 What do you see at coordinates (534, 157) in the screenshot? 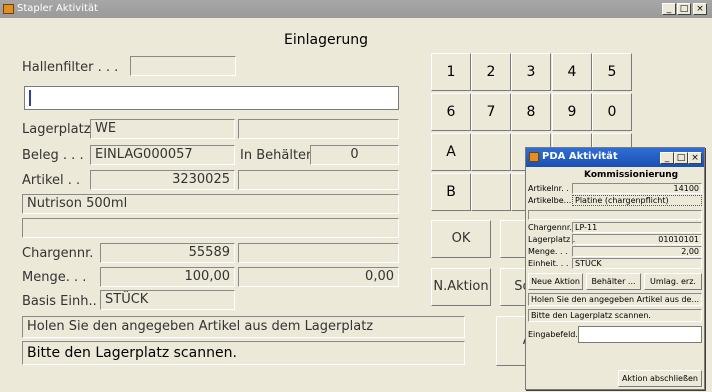
I see `pda-app-icon` at bounding box center [534, 157].